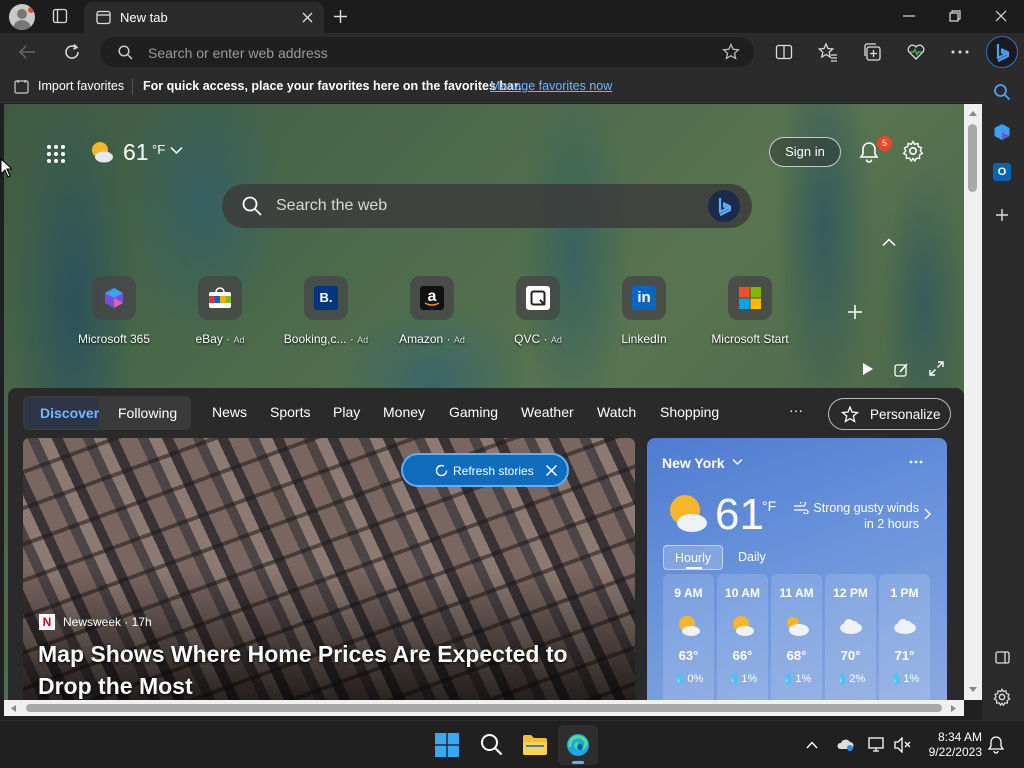 The width and height of the screenshot is (1024, 768). Describe the element at coordinates (535, 745) in the screenshot. I see `file-explorer-icon` at that location.